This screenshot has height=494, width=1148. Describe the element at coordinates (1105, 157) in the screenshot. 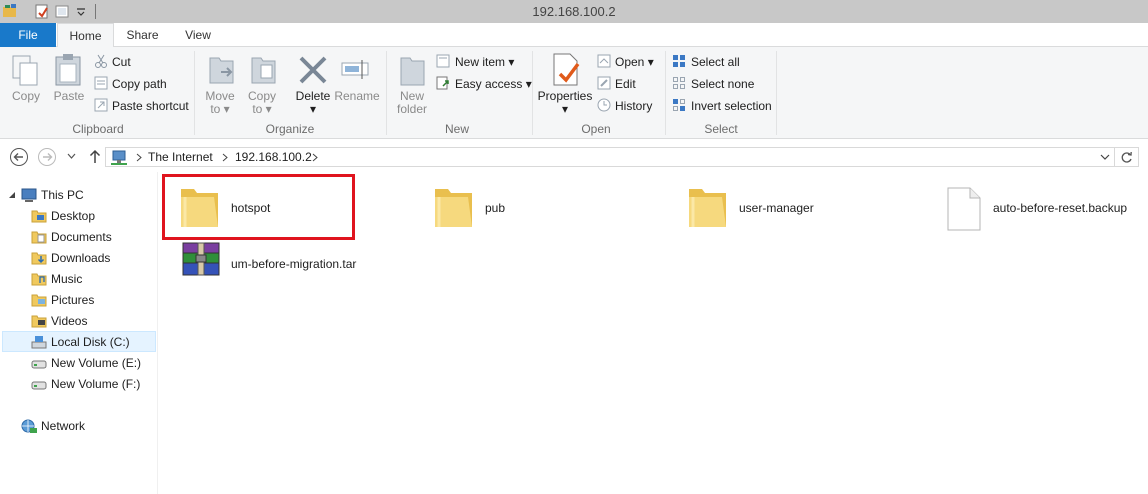

I see `address-dropdown-icon` at that location.